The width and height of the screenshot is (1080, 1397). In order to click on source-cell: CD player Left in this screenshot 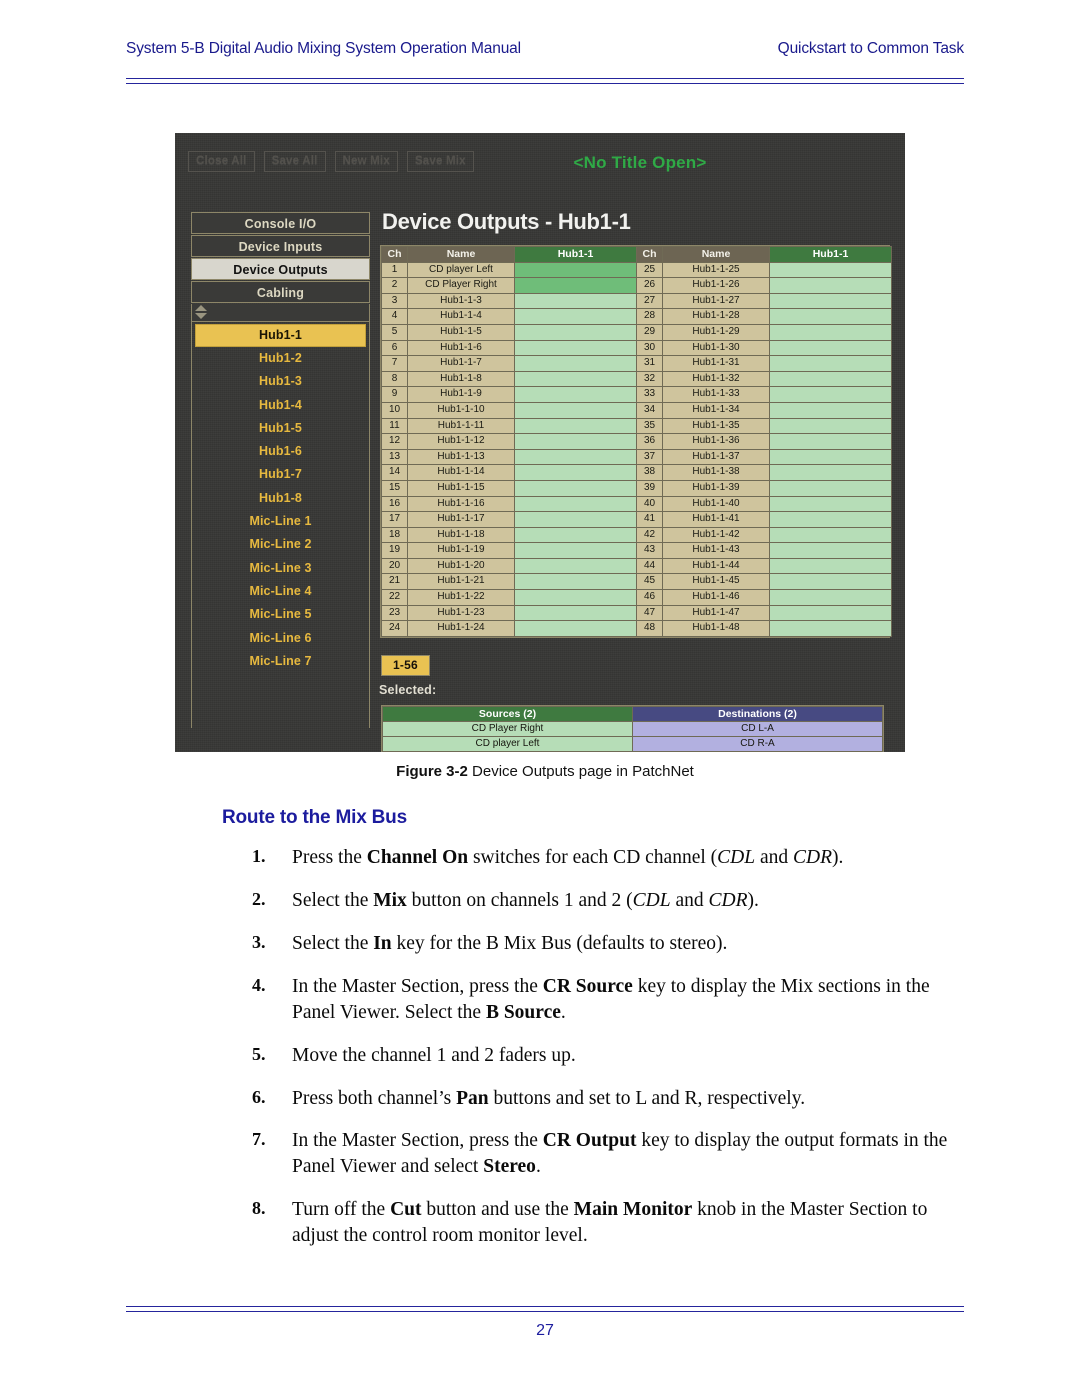, I will do `click(507, 744)`.